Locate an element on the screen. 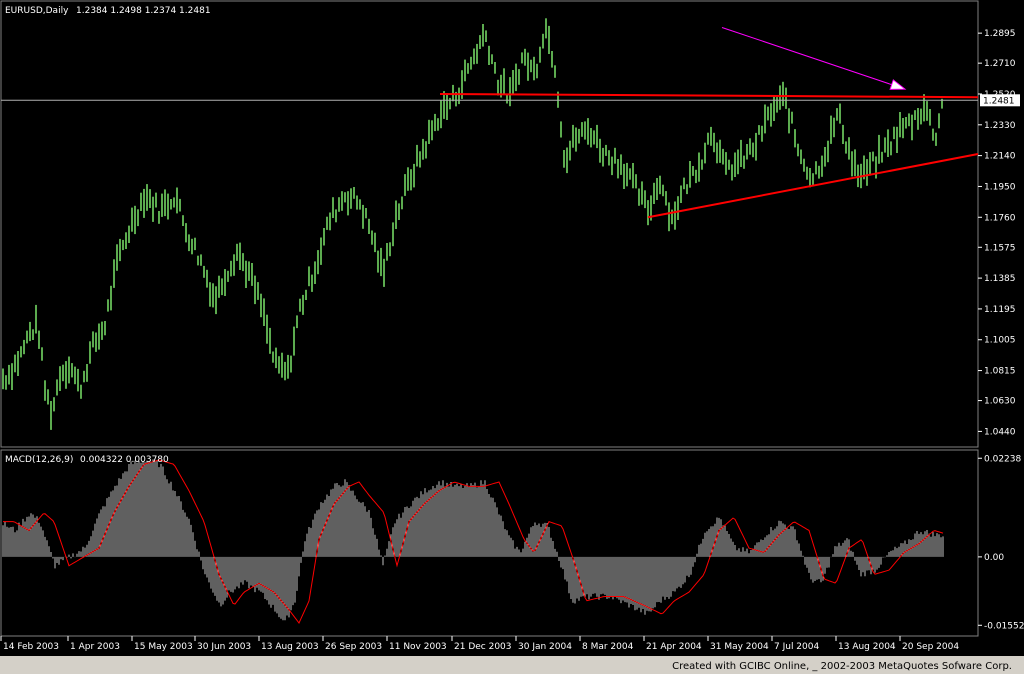 Image resolution: width=1024 pixels, height=674 pixels. price-tick-label: 1.1195 is located at coordinates (1000, 310).